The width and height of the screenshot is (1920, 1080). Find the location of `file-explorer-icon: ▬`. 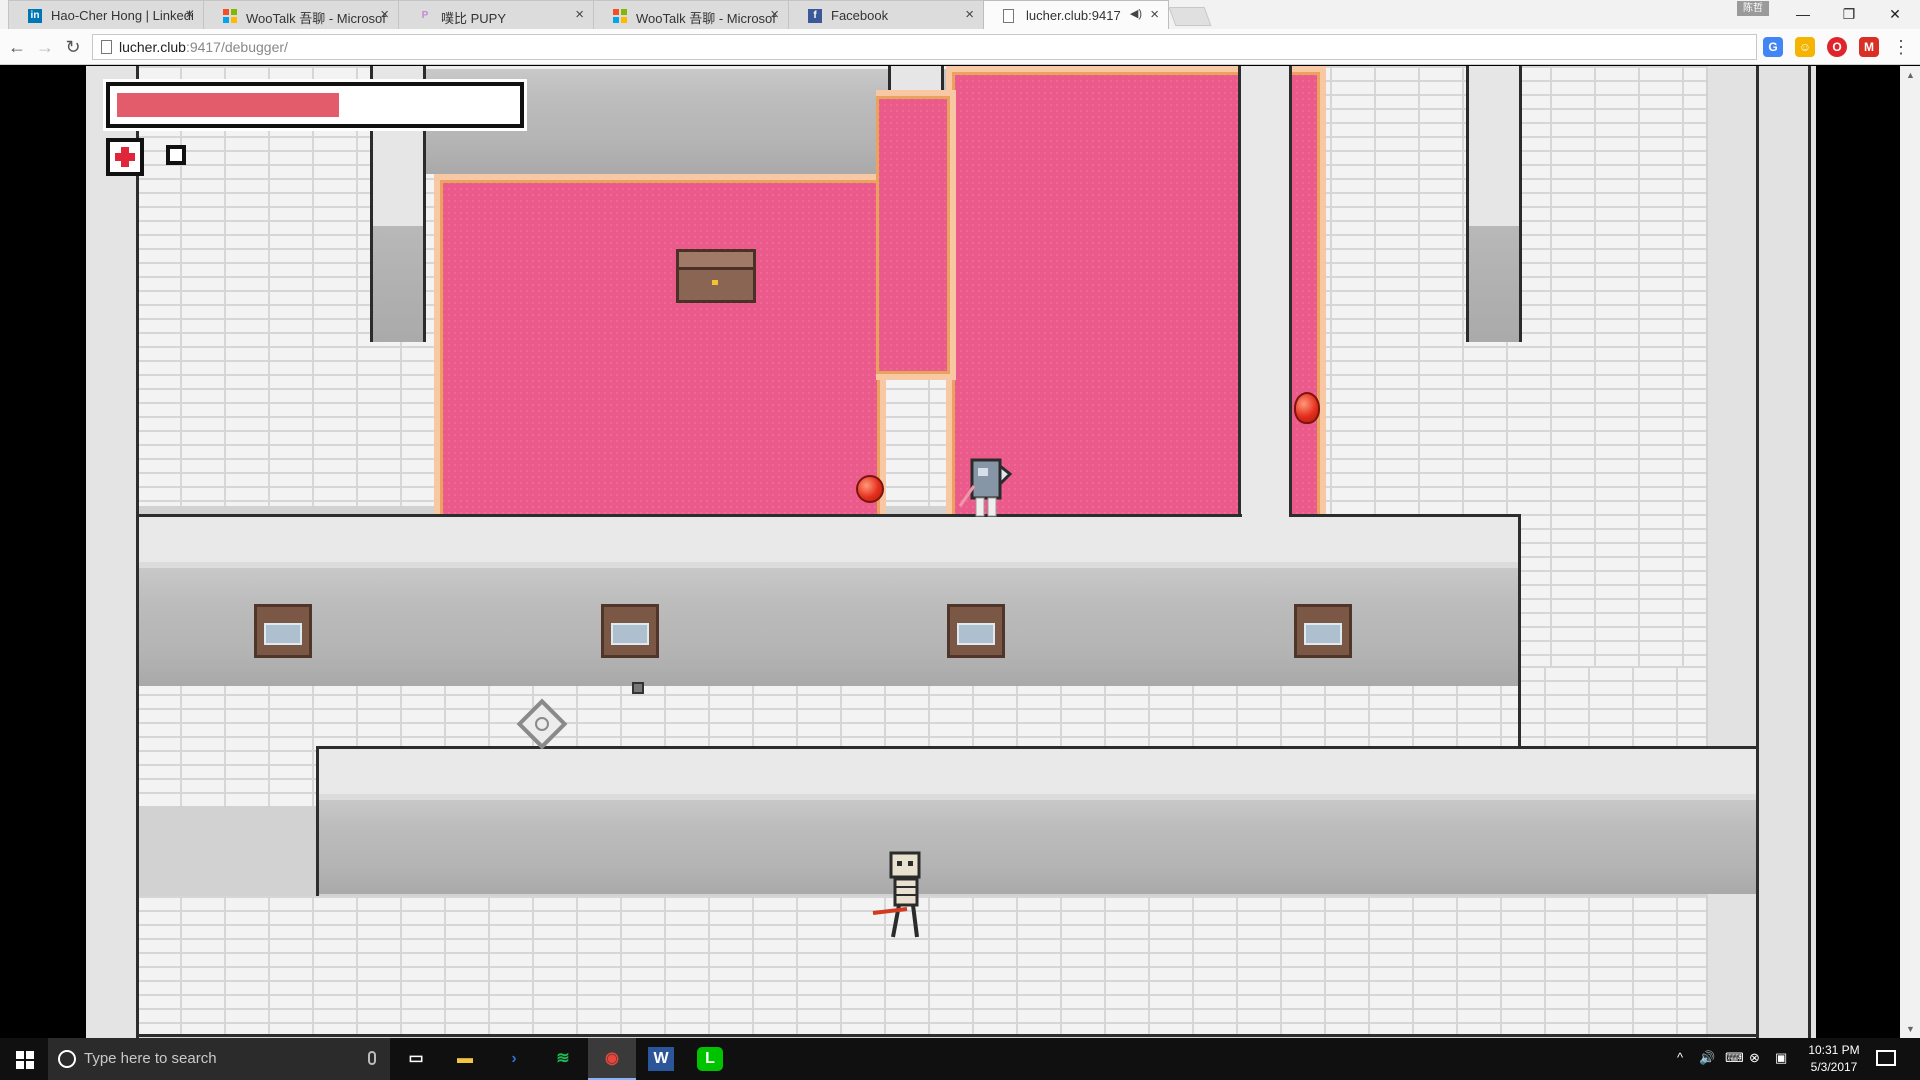

file-explorer-icon: ▬ is located at coordinates (465, 1059).